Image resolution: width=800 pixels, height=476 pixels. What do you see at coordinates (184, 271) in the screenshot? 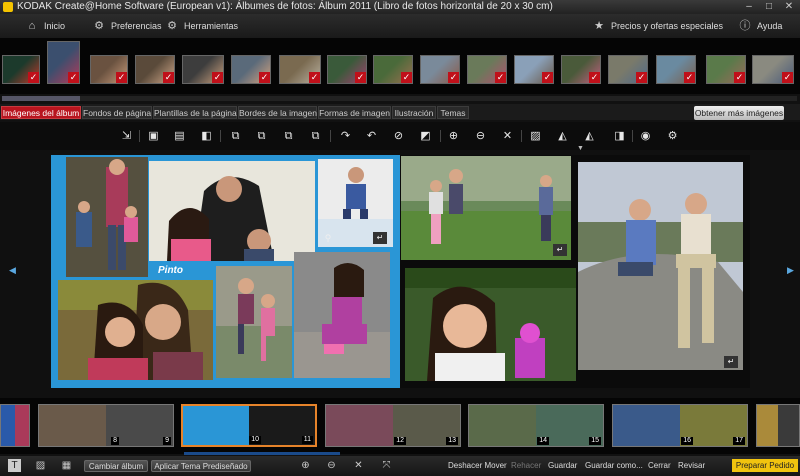
I see `caption-text: Pinto` at bounding box center [184, 271].